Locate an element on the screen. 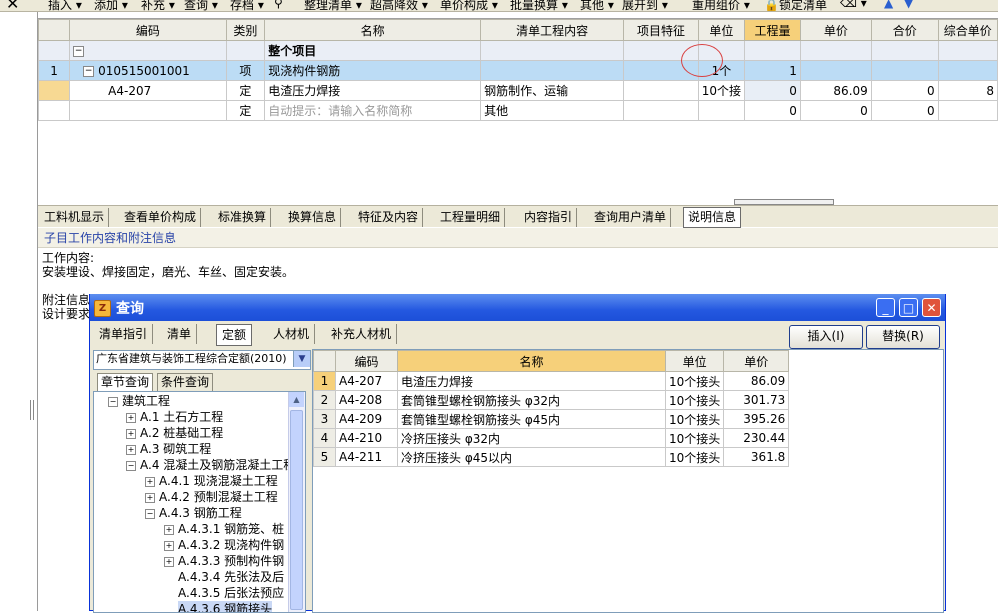 The width and height of the screenshot is (998, 613). dialog-title: 查询 is located at coordinates (130, 309).